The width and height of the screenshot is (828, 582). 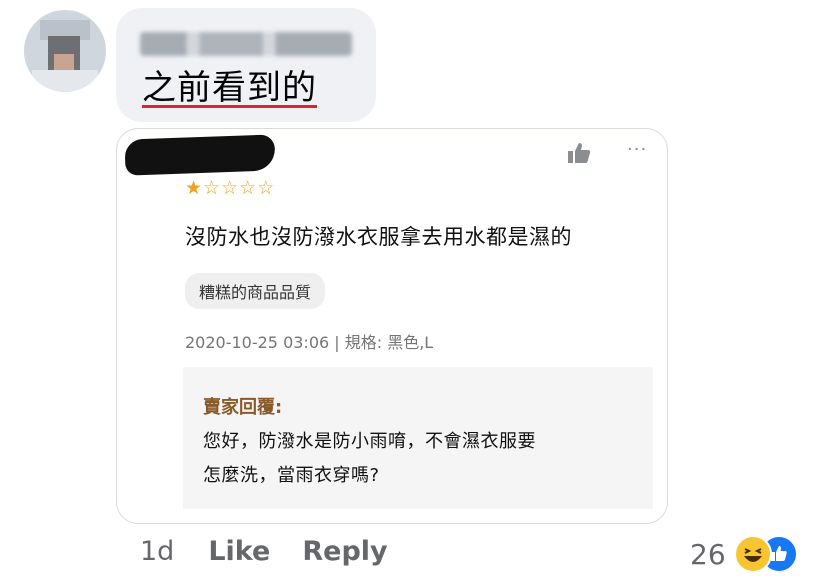 I want to click on seller-reply-line: 您好，防潑水是防小雨唷，不會濕衣服要, so click(x=369, y=441).